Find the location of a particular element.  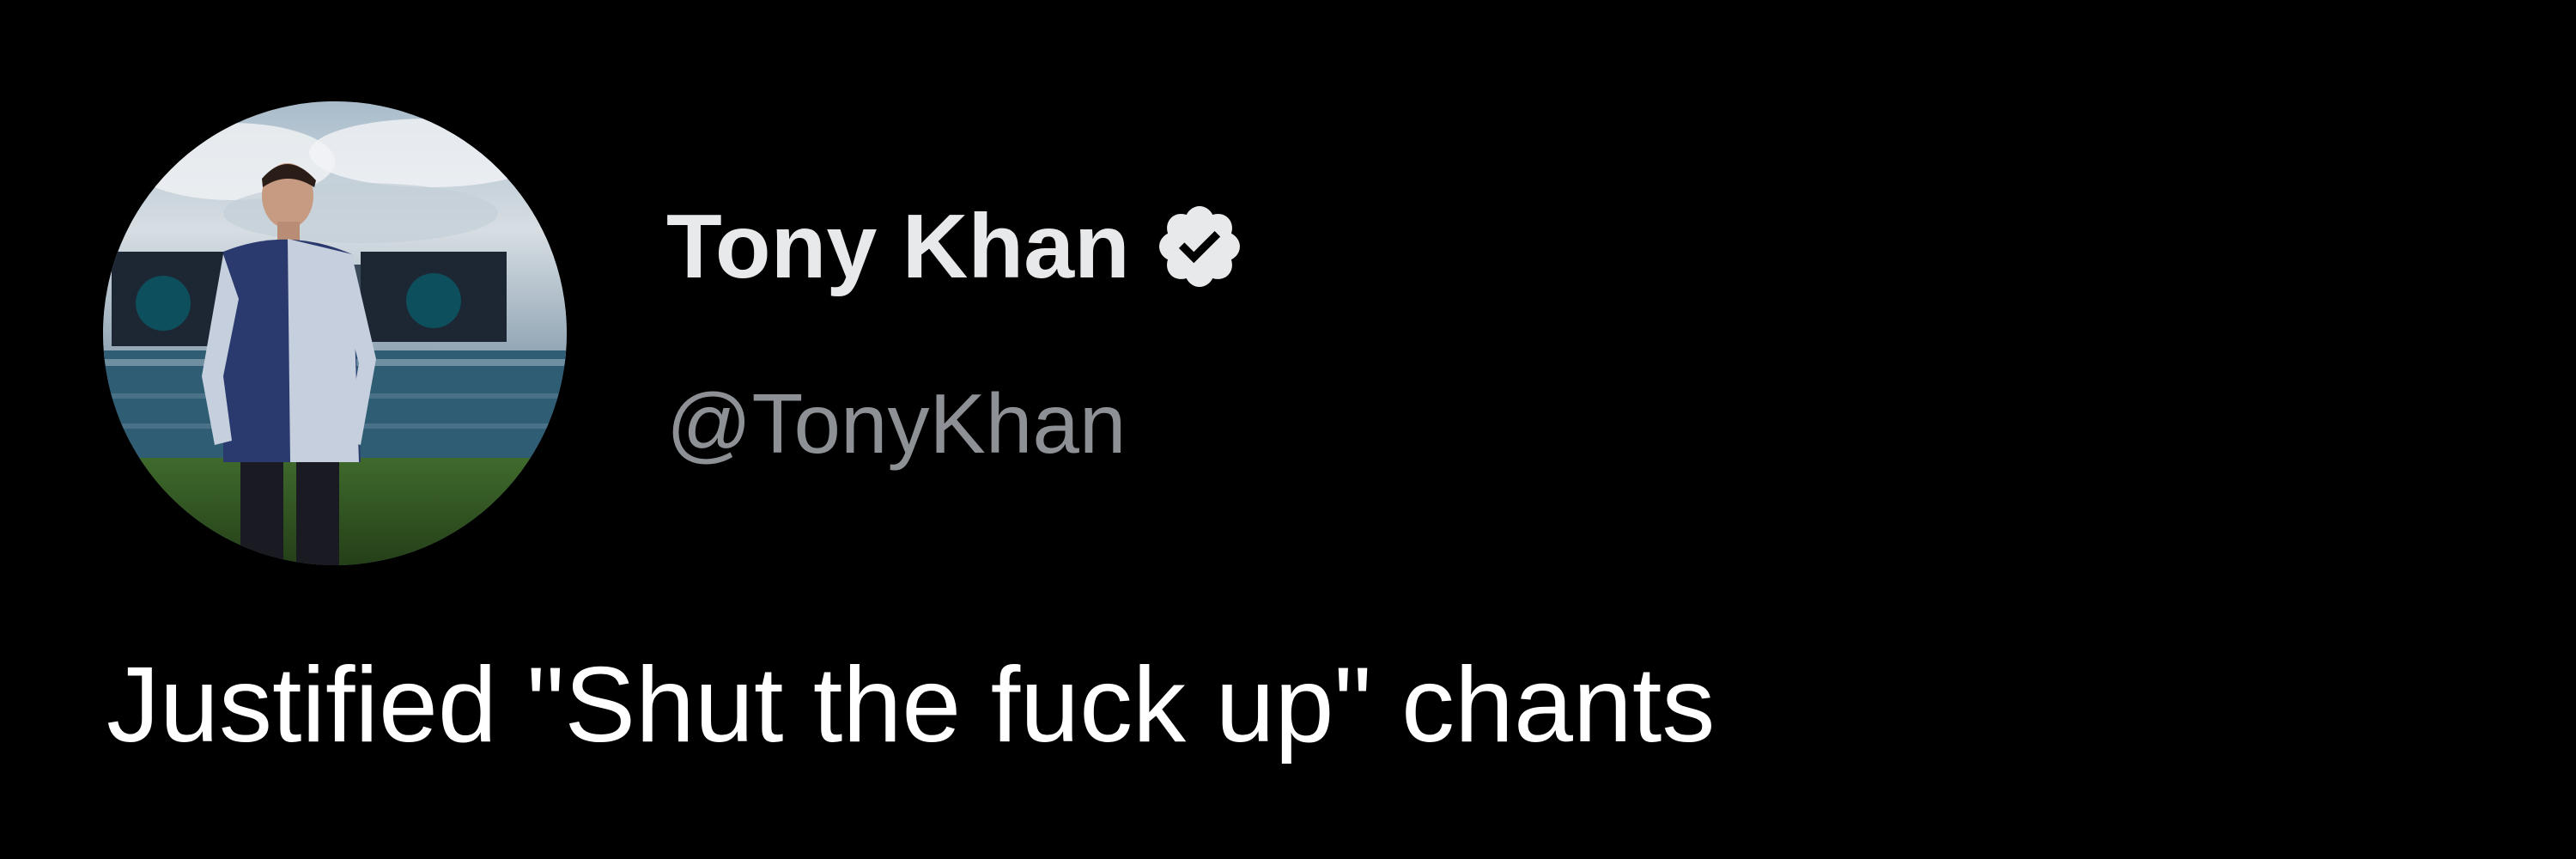

author-line: Tony Khan is located at coordinates (957, 246).